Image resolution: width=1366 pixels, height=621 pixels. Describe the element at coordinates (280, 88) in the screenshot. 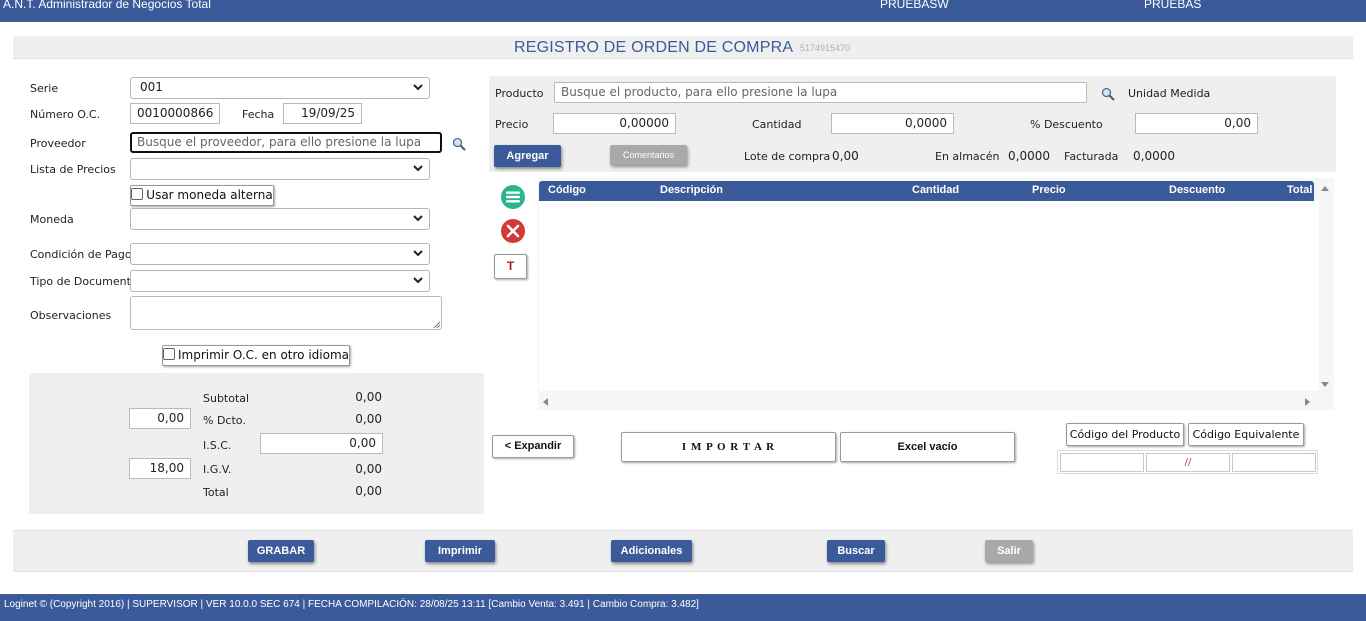

I see `serie-select: 001` at that location.